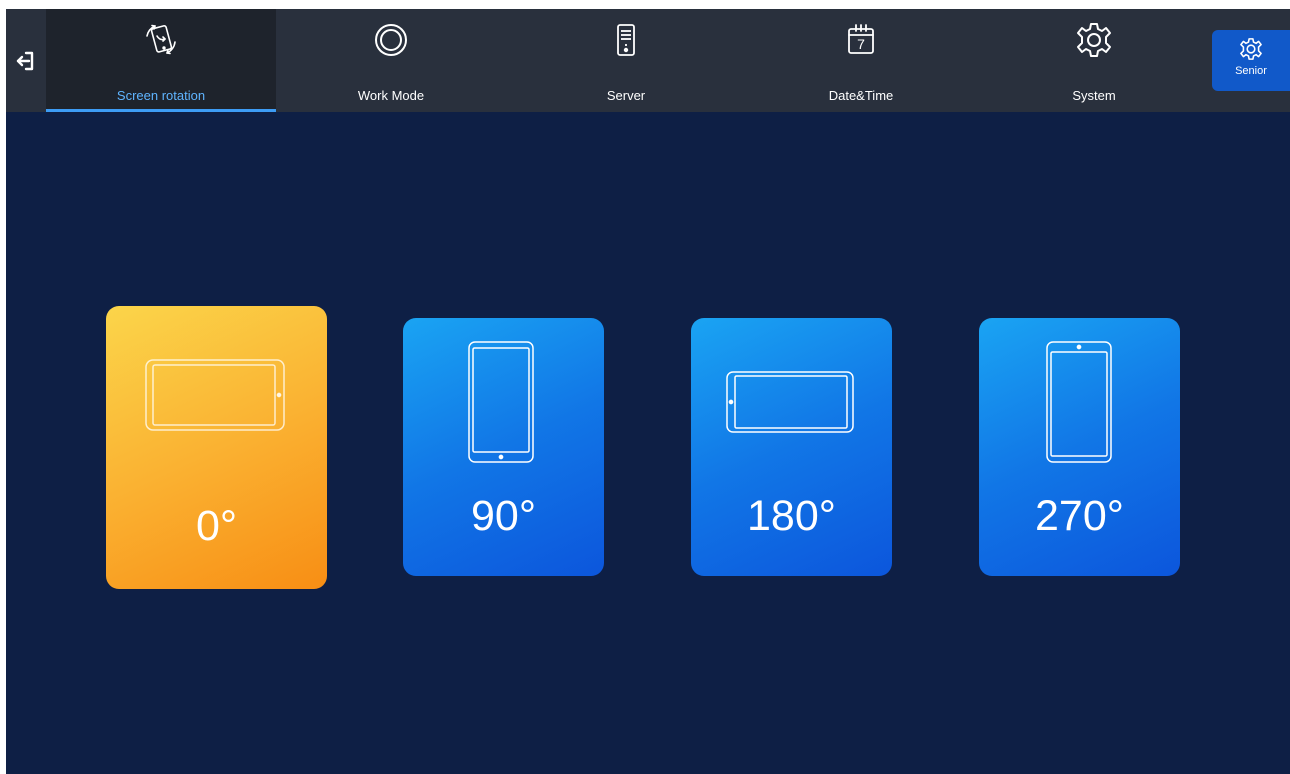  What do you see at coordinates (216, 447) in the screenshot?
I see `rotation-option-0: 0°` at bounding box center [216, 447].